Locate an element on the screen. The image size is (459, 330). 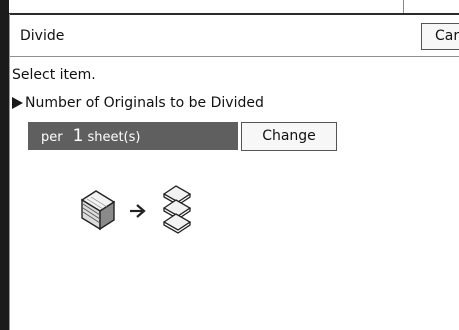
triangle-right-icon is located at coordinates (17, 103).